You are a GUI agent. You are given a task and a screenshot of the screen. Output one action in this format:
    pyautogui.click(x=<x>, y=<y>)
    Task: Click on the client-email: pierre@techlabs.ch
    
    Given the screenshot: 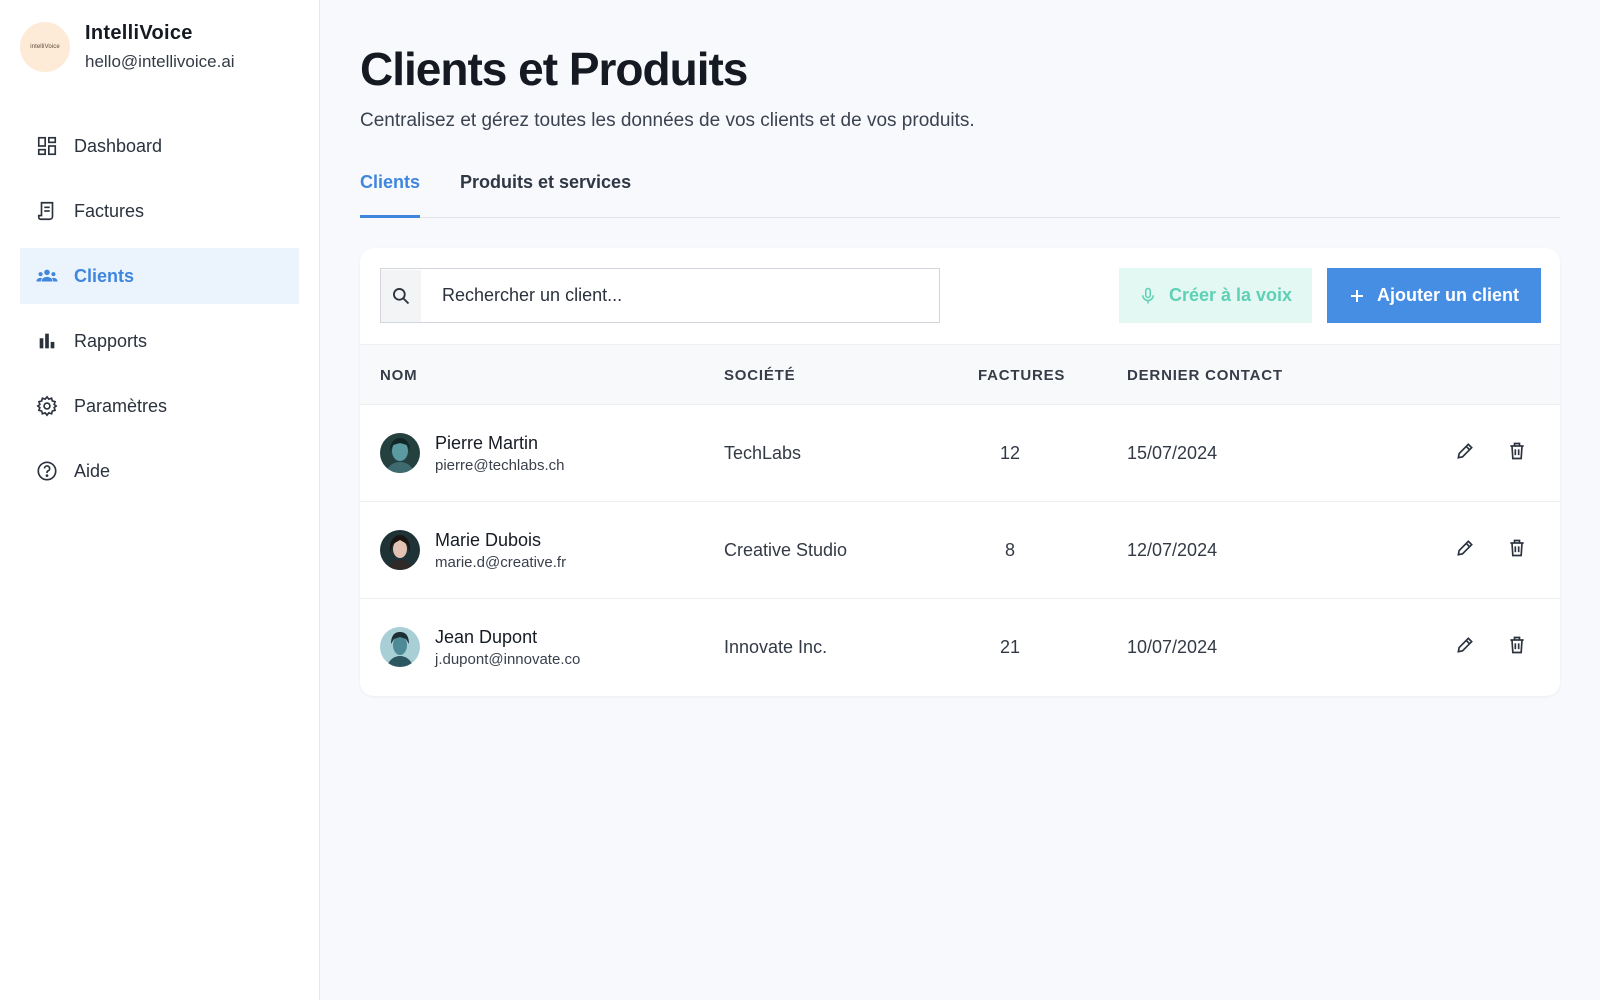 What is the action you would take?
    pyautogui.click(x=500, y=465)
    